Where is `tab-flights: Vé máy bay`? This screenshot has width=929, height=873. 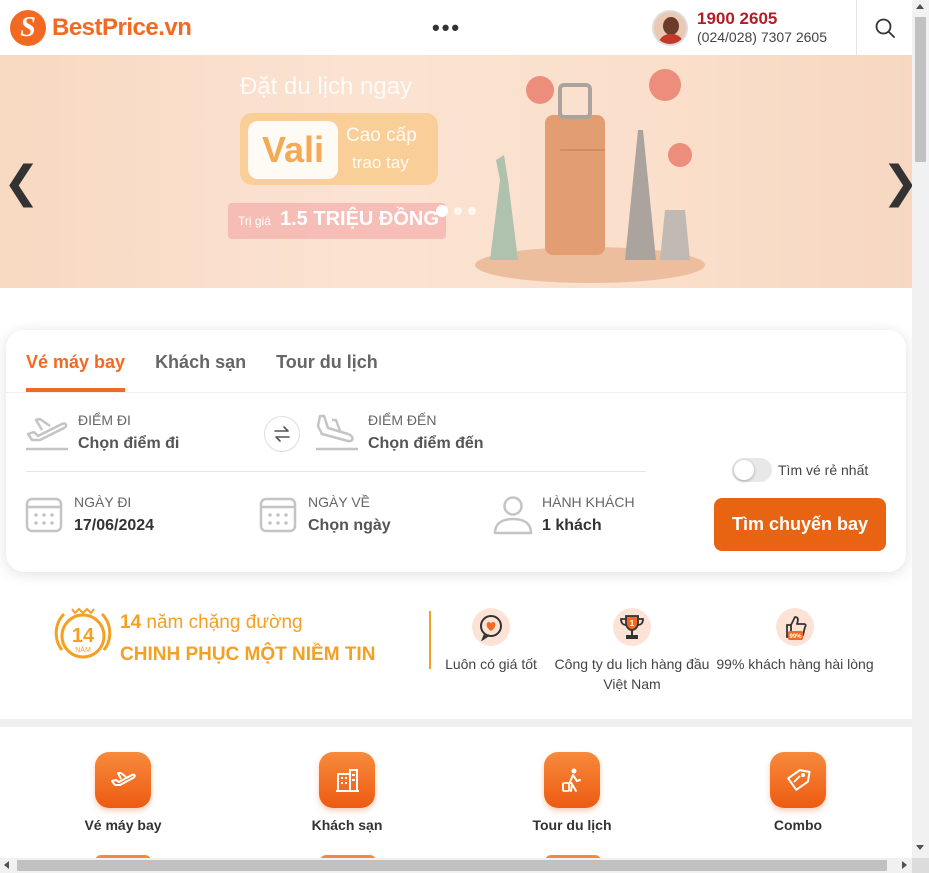
tab-flights: Vé máy bay is located at coordinates (76, 361).